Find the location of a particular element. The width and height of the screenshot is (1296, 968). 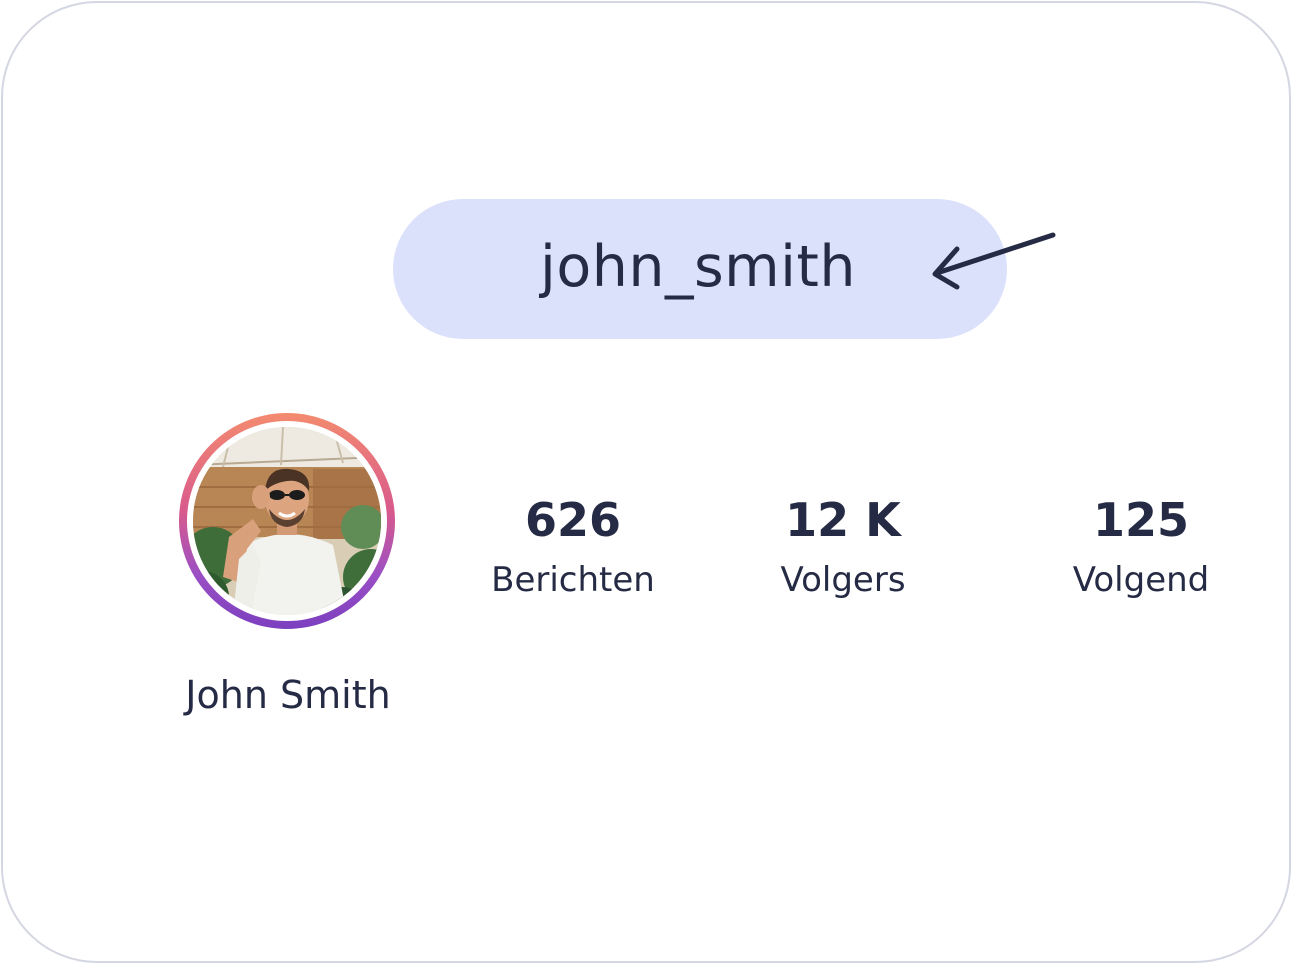

stat-posts-label: Berichten is located at coordinates (573, 580).